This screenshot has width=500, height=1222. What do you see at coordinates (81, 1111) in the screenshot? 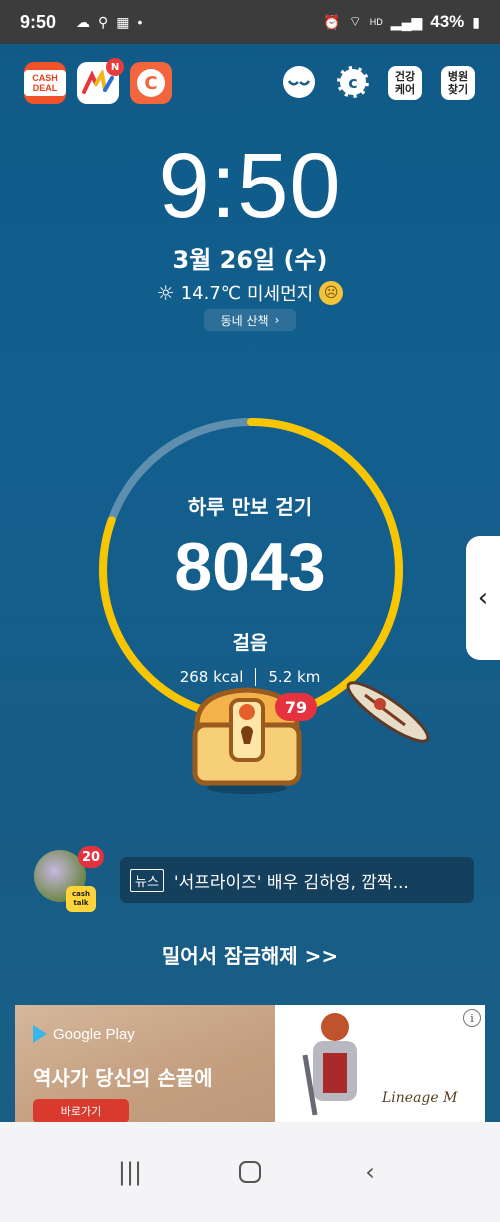
I see `ad-cta-button: 바로가기` at bounding box center [81, 1111].